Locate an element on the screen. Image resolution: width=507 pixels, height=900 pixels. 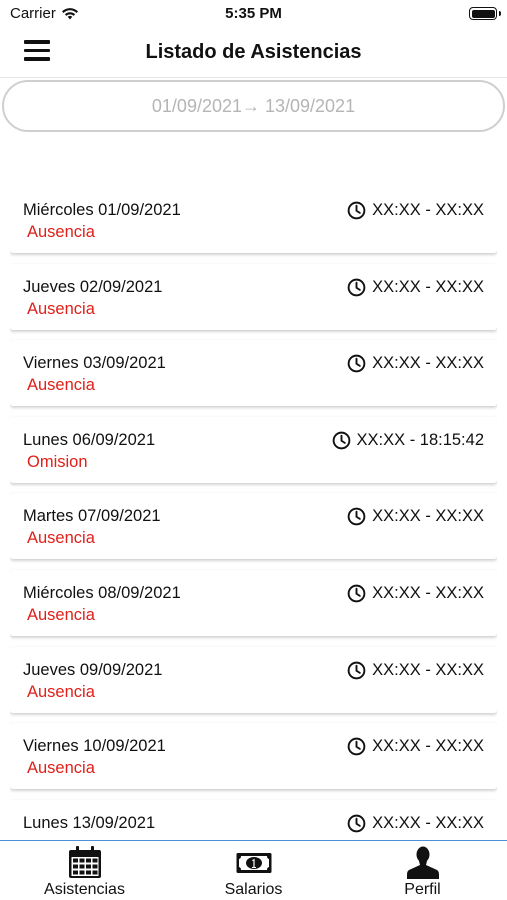
attendance-card: Jueves 02/09/2021 Ausencia XX:XX - XX:XX is located at coordinates (253, 296).